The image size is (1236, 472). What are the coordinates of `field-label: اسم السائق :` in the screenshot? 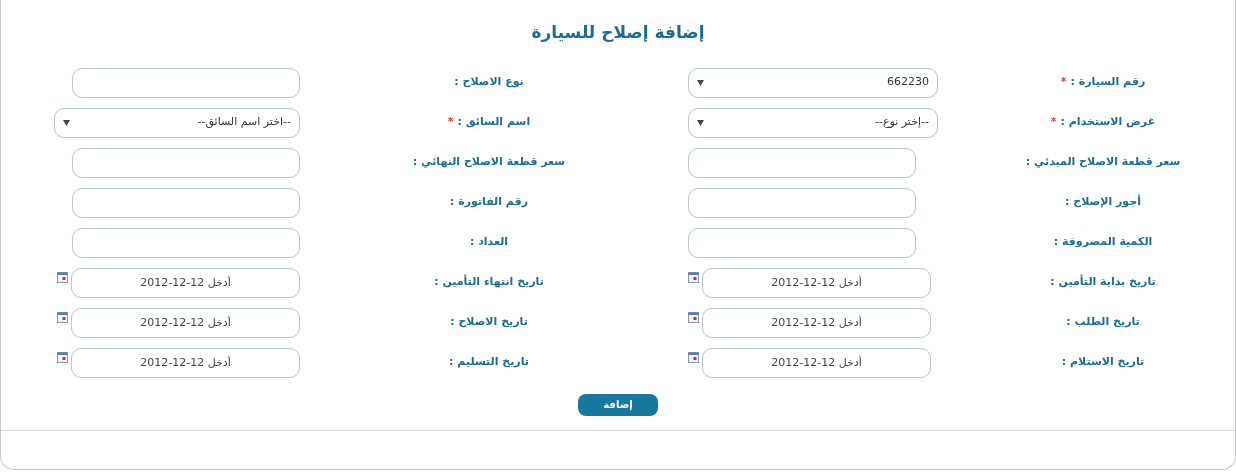 It's located at (494, 122).